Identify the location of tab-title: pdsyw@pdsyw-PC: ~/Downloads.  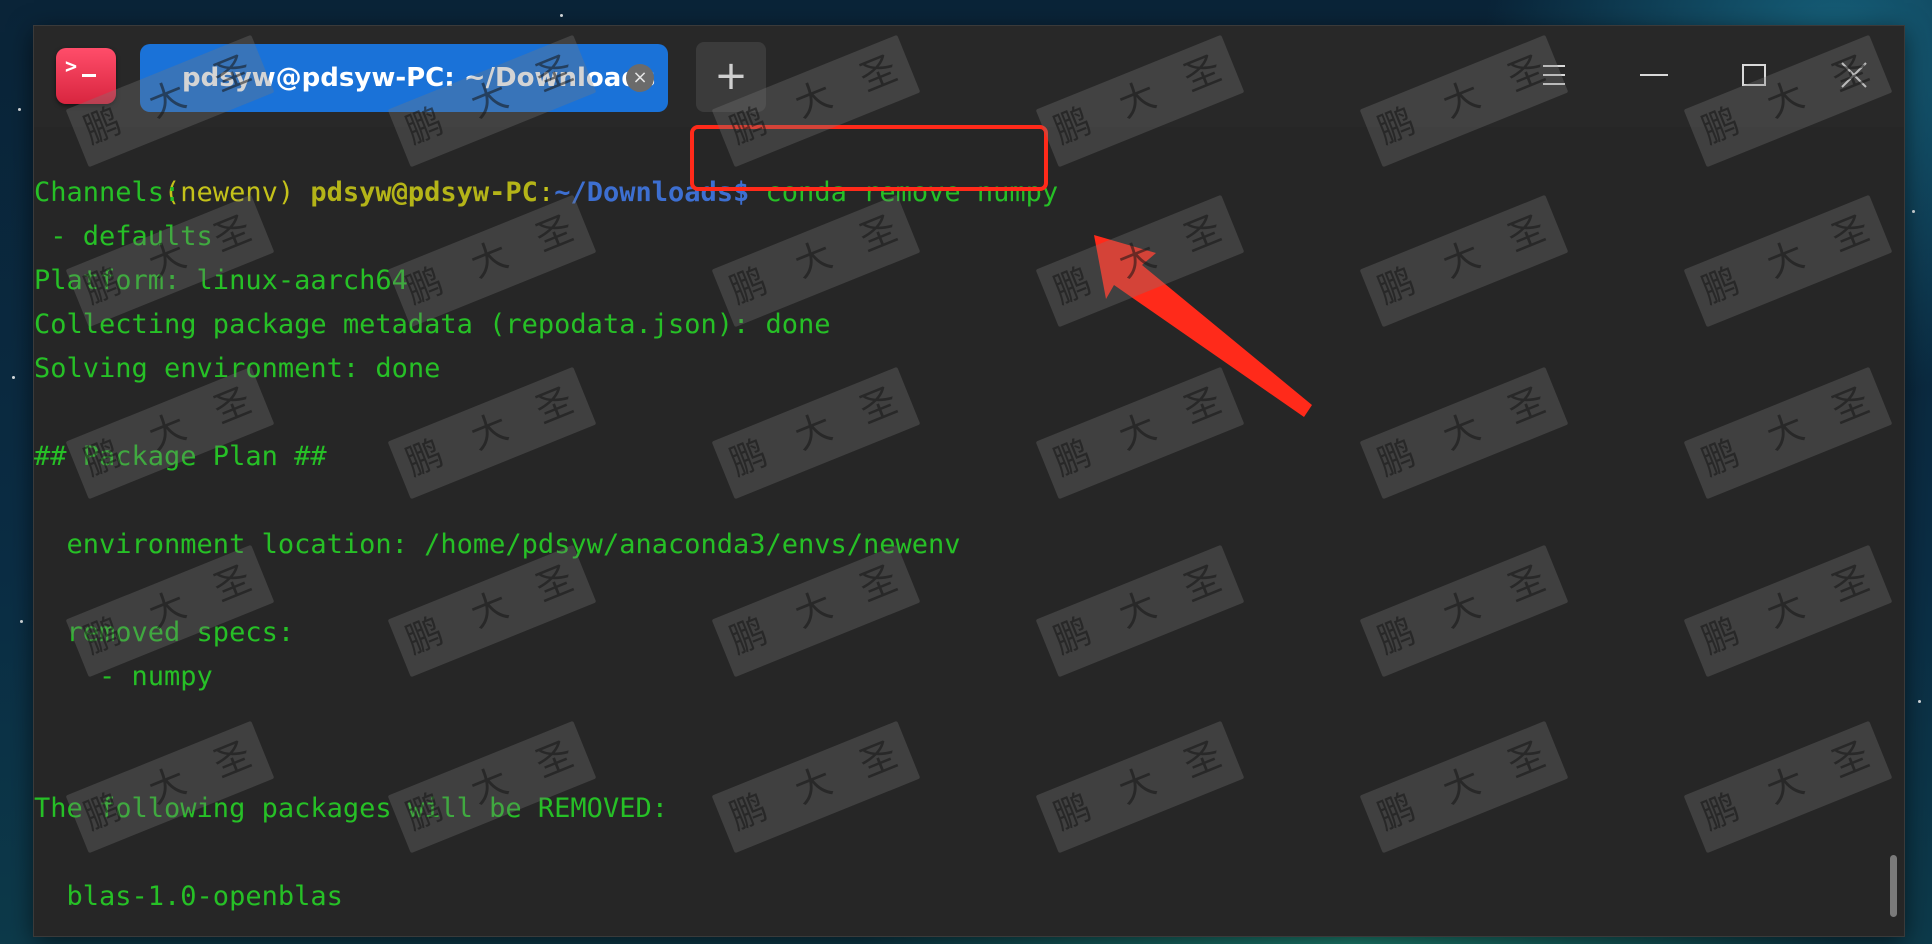
(419, 78).